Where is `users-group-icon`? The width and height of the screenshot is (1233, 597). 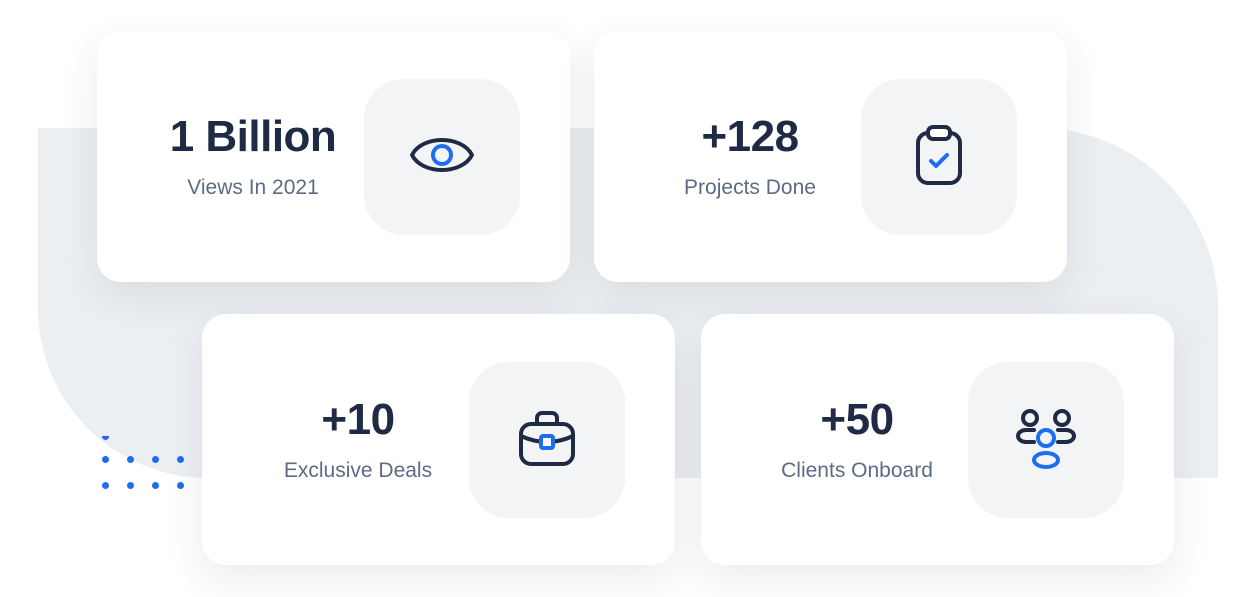 users-group-icon is located at coordinates (1046, 440).